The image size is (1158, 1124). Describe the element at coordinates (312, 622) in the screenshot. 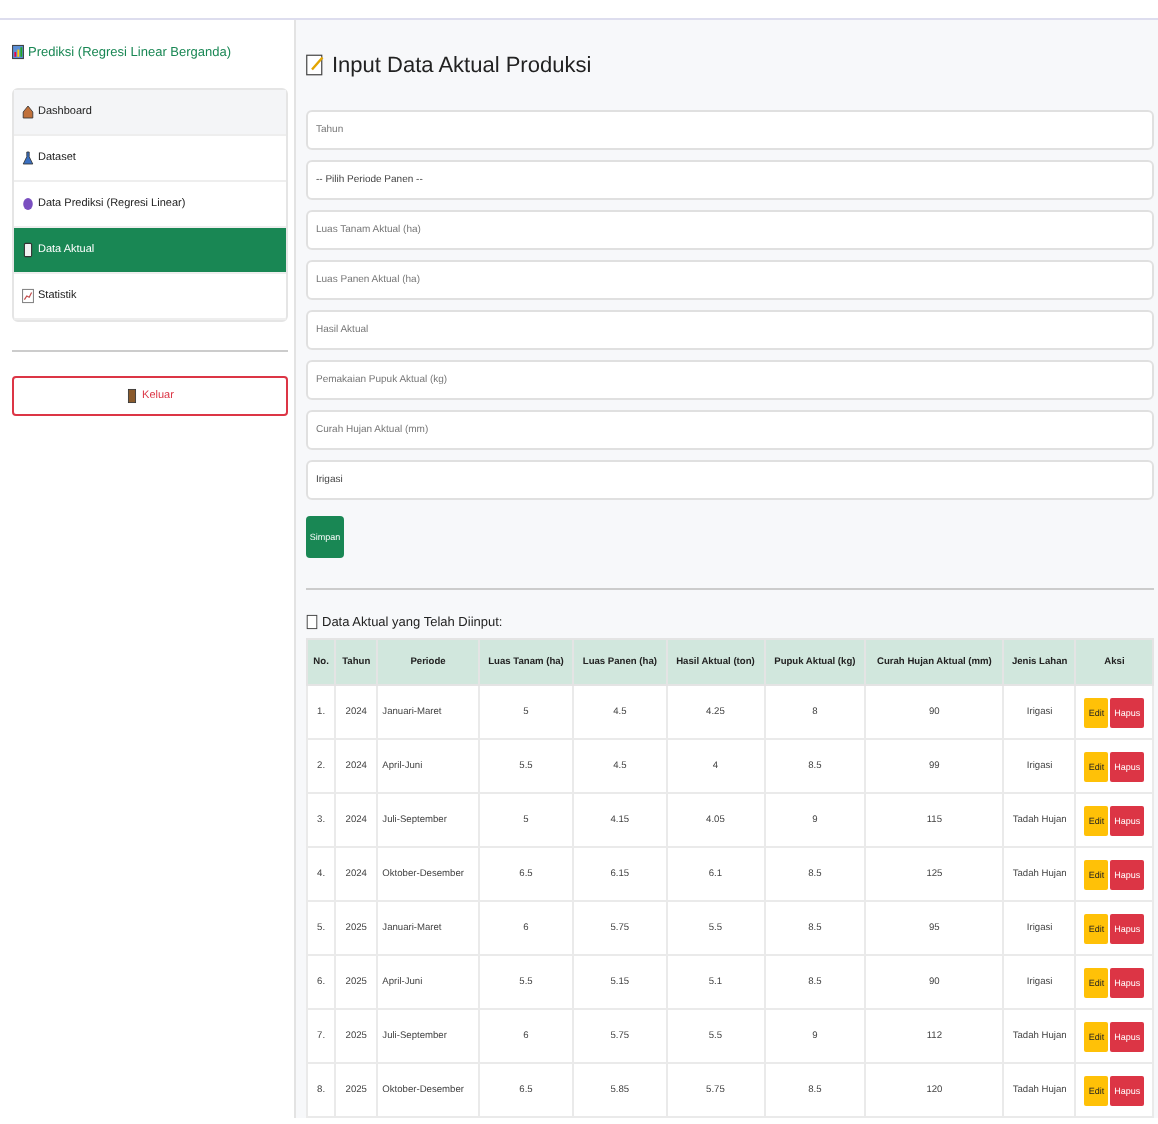

I see `document-icon` at that location.